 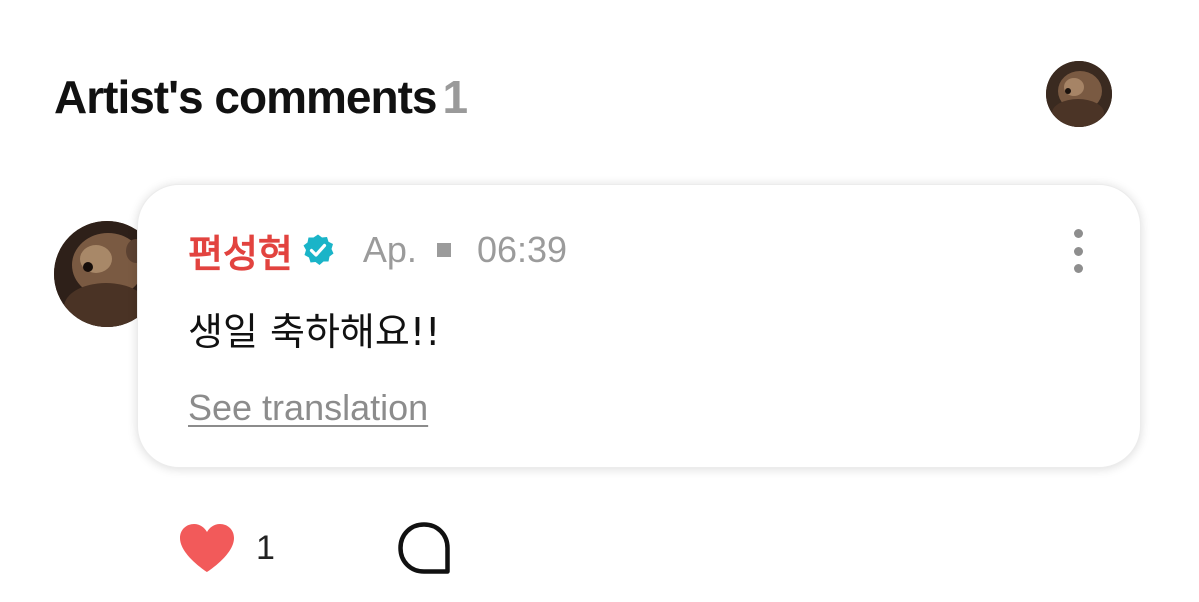 I want to click on header-avatar, so click(x=1079, y=94).